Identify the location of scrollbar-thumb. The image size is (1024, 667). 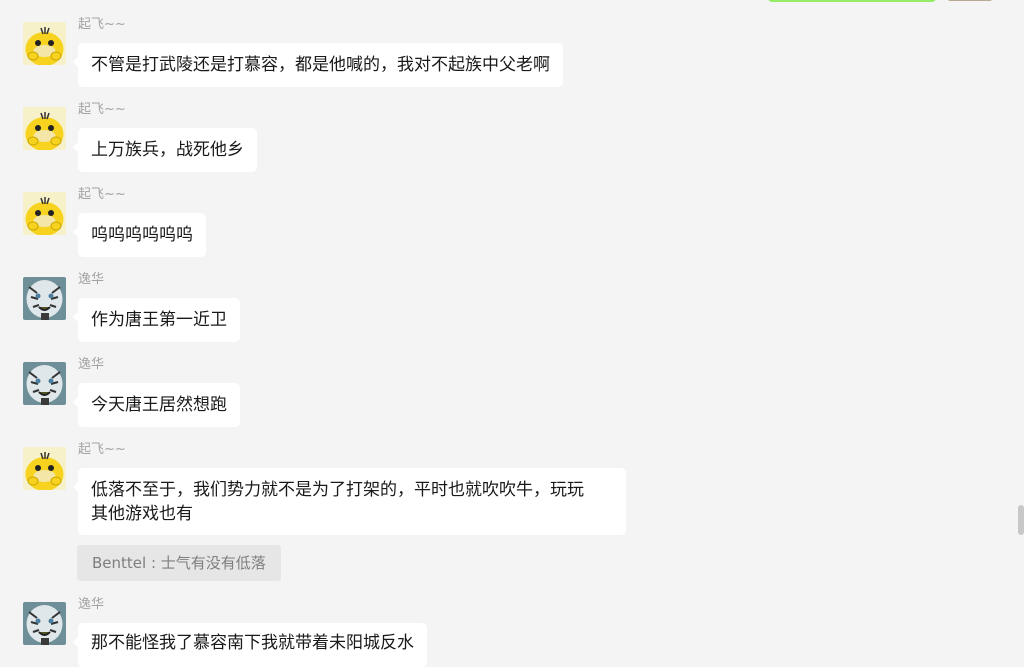
(1021, 520).